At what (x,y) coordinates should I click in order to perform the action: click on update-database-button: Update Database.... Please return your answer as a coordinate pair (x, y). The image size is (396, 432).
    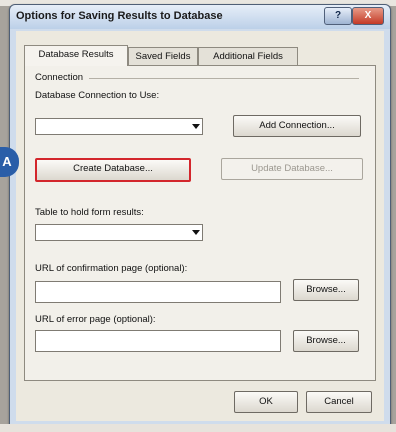
    Looking at the image, I should click on (292, 169).